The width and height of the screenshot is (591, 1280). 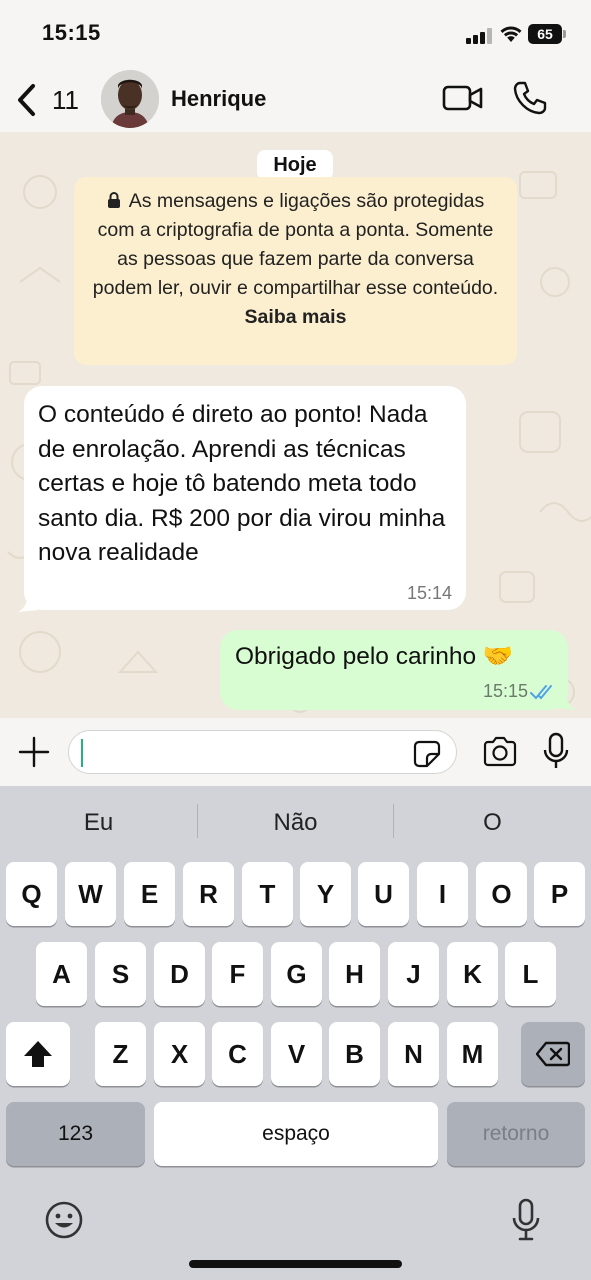 I want to click on suggestion-item: Não, so click(x=295, y=823).